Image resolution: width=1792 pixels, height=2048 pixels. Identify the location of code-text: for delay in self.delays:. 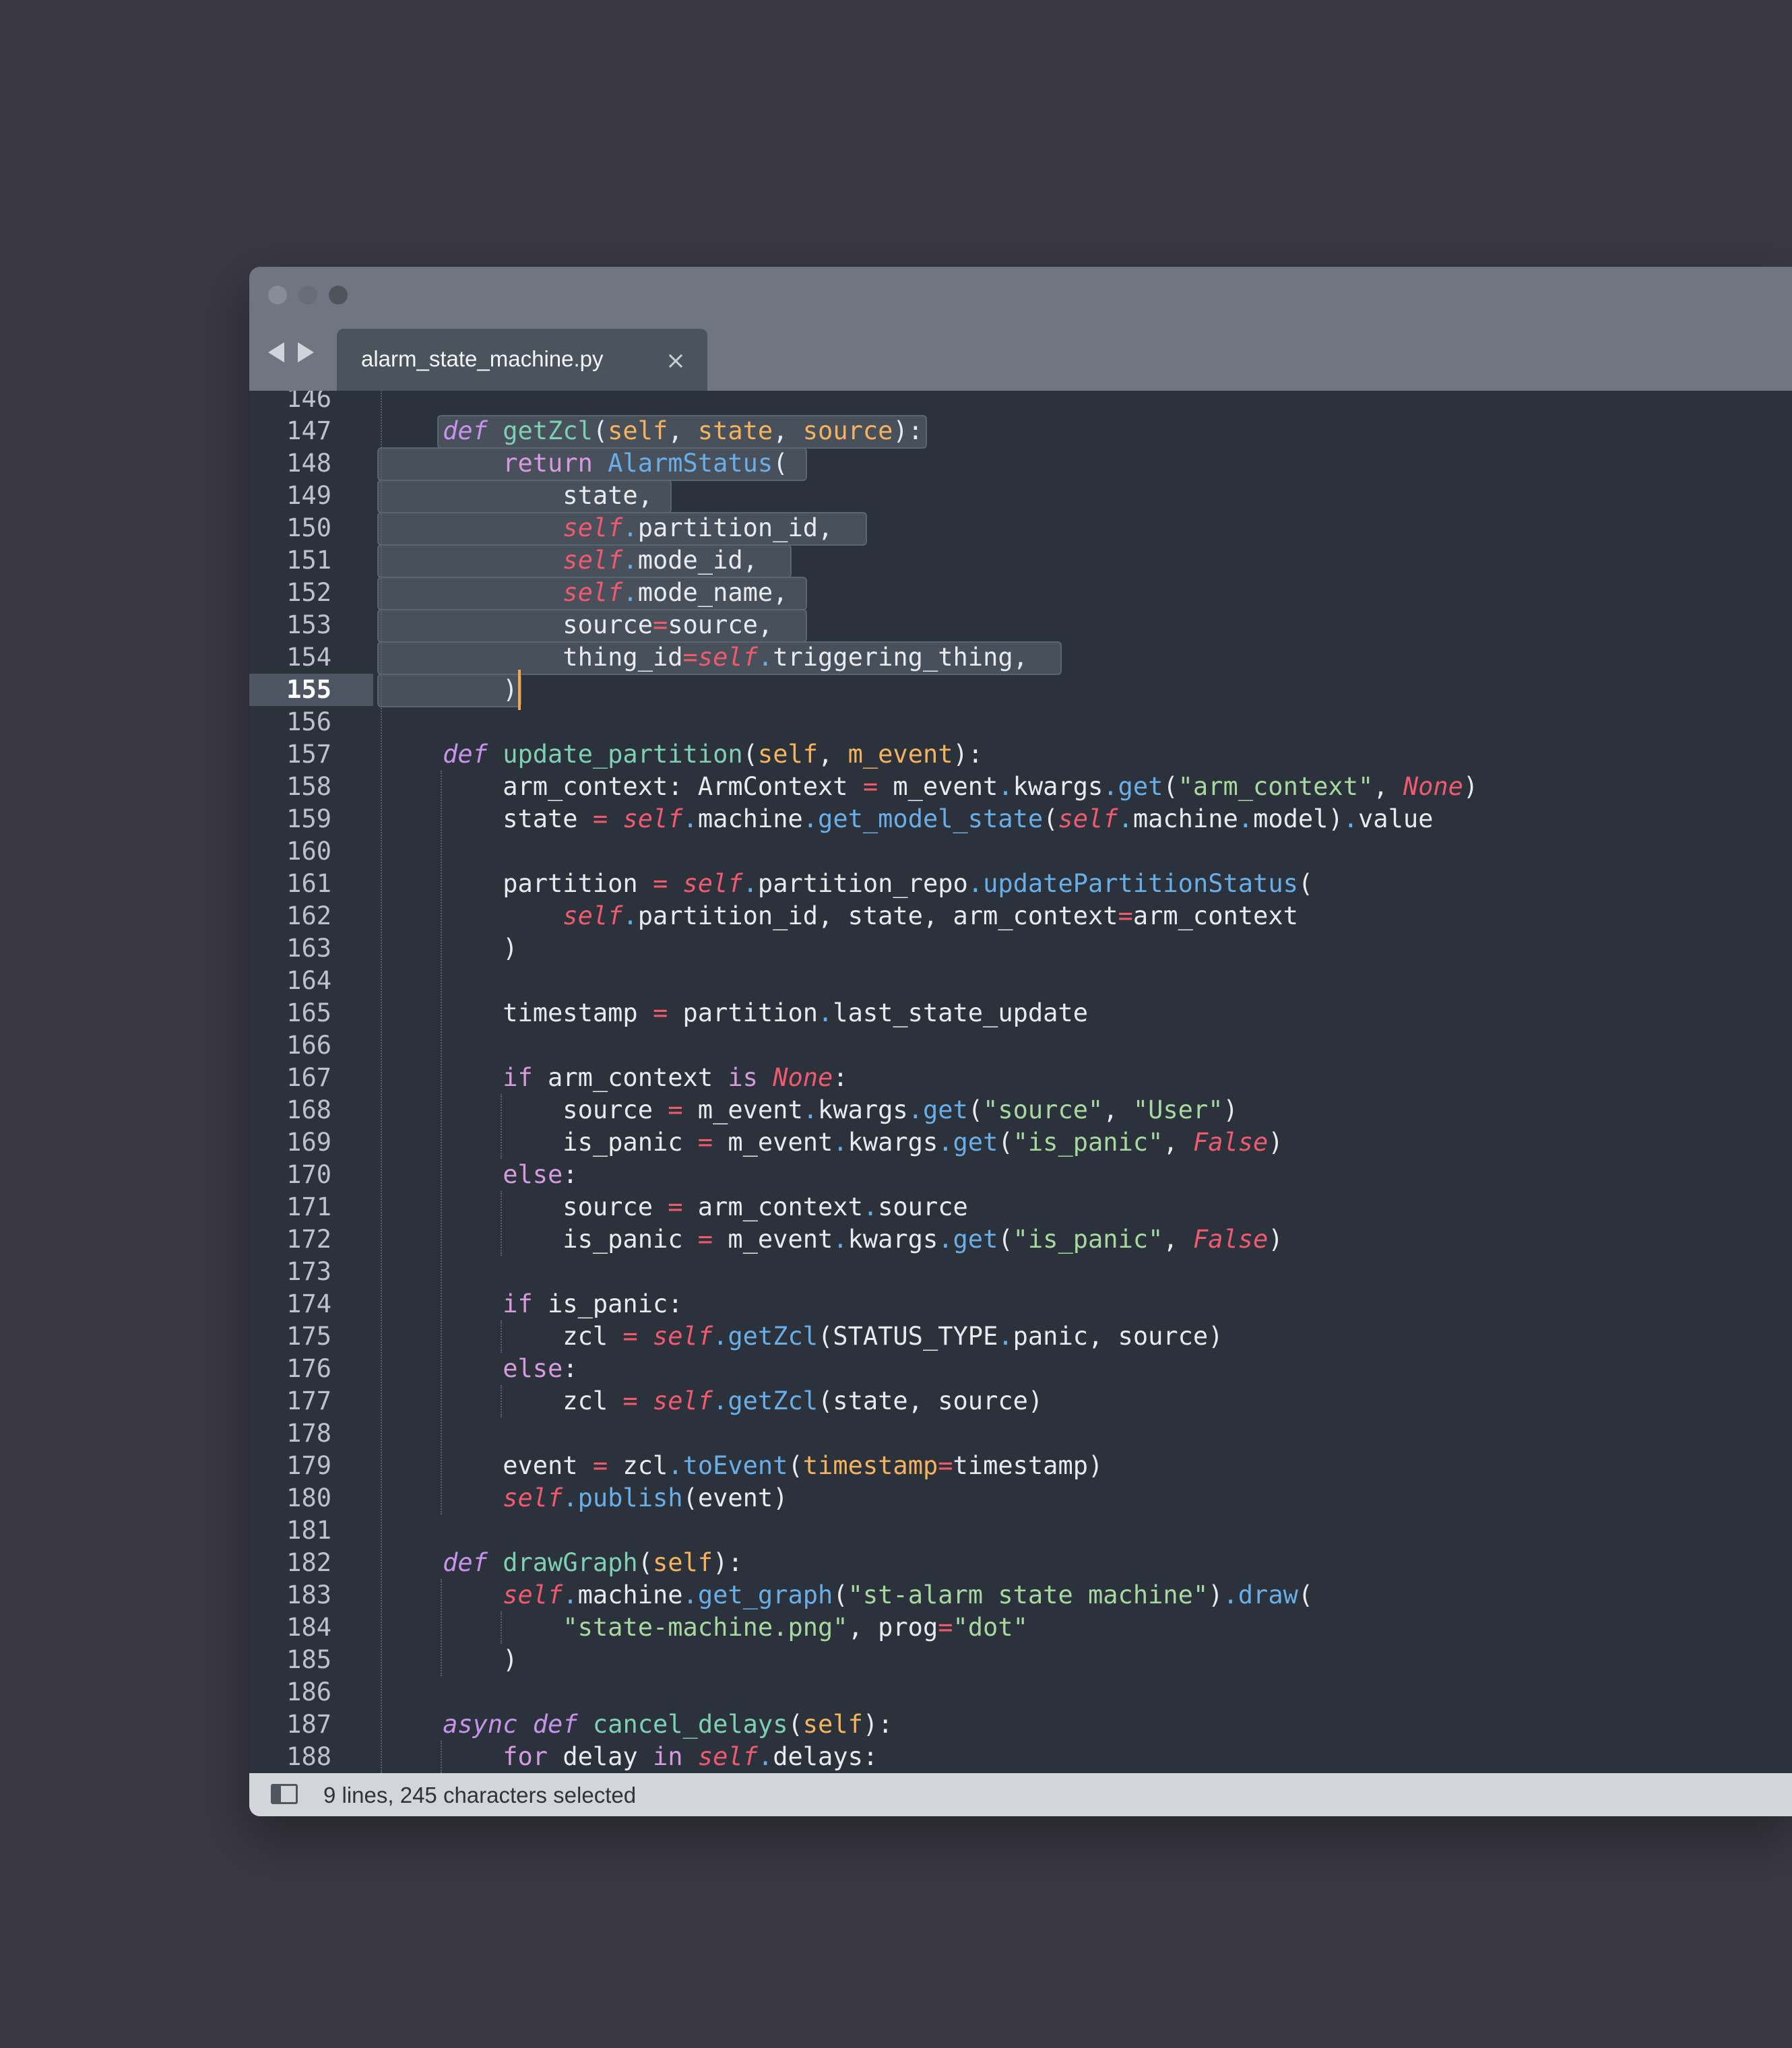
(690, 1756).